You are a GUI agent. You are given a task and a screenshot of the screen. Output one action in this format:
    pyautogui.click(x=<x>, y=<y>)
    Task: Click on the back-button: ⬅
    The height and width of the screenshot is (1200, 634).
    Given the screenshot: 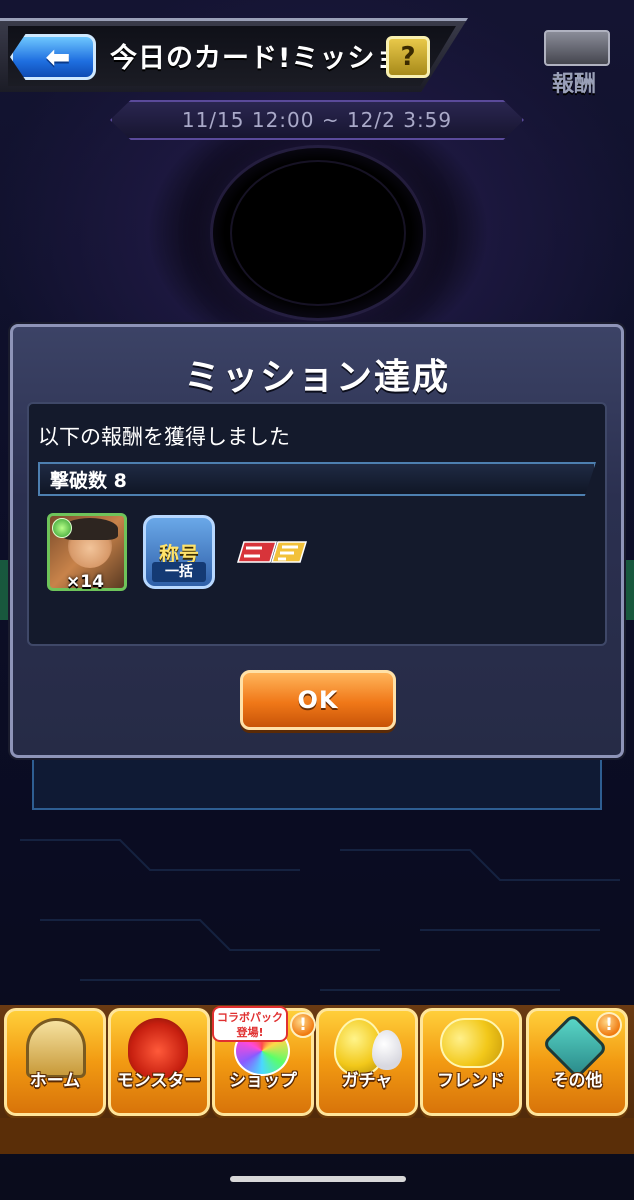 What is the action you would take?
    pyautogui.click(x=53, y=57)
    